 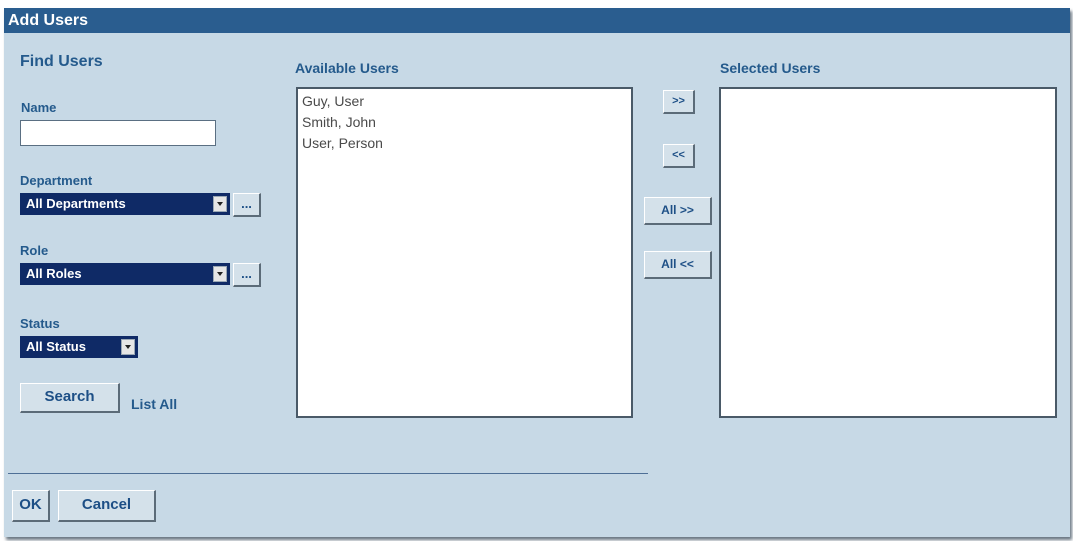 I want to click on selected-users-heading: Selected Users, so click(x=770, y=68).